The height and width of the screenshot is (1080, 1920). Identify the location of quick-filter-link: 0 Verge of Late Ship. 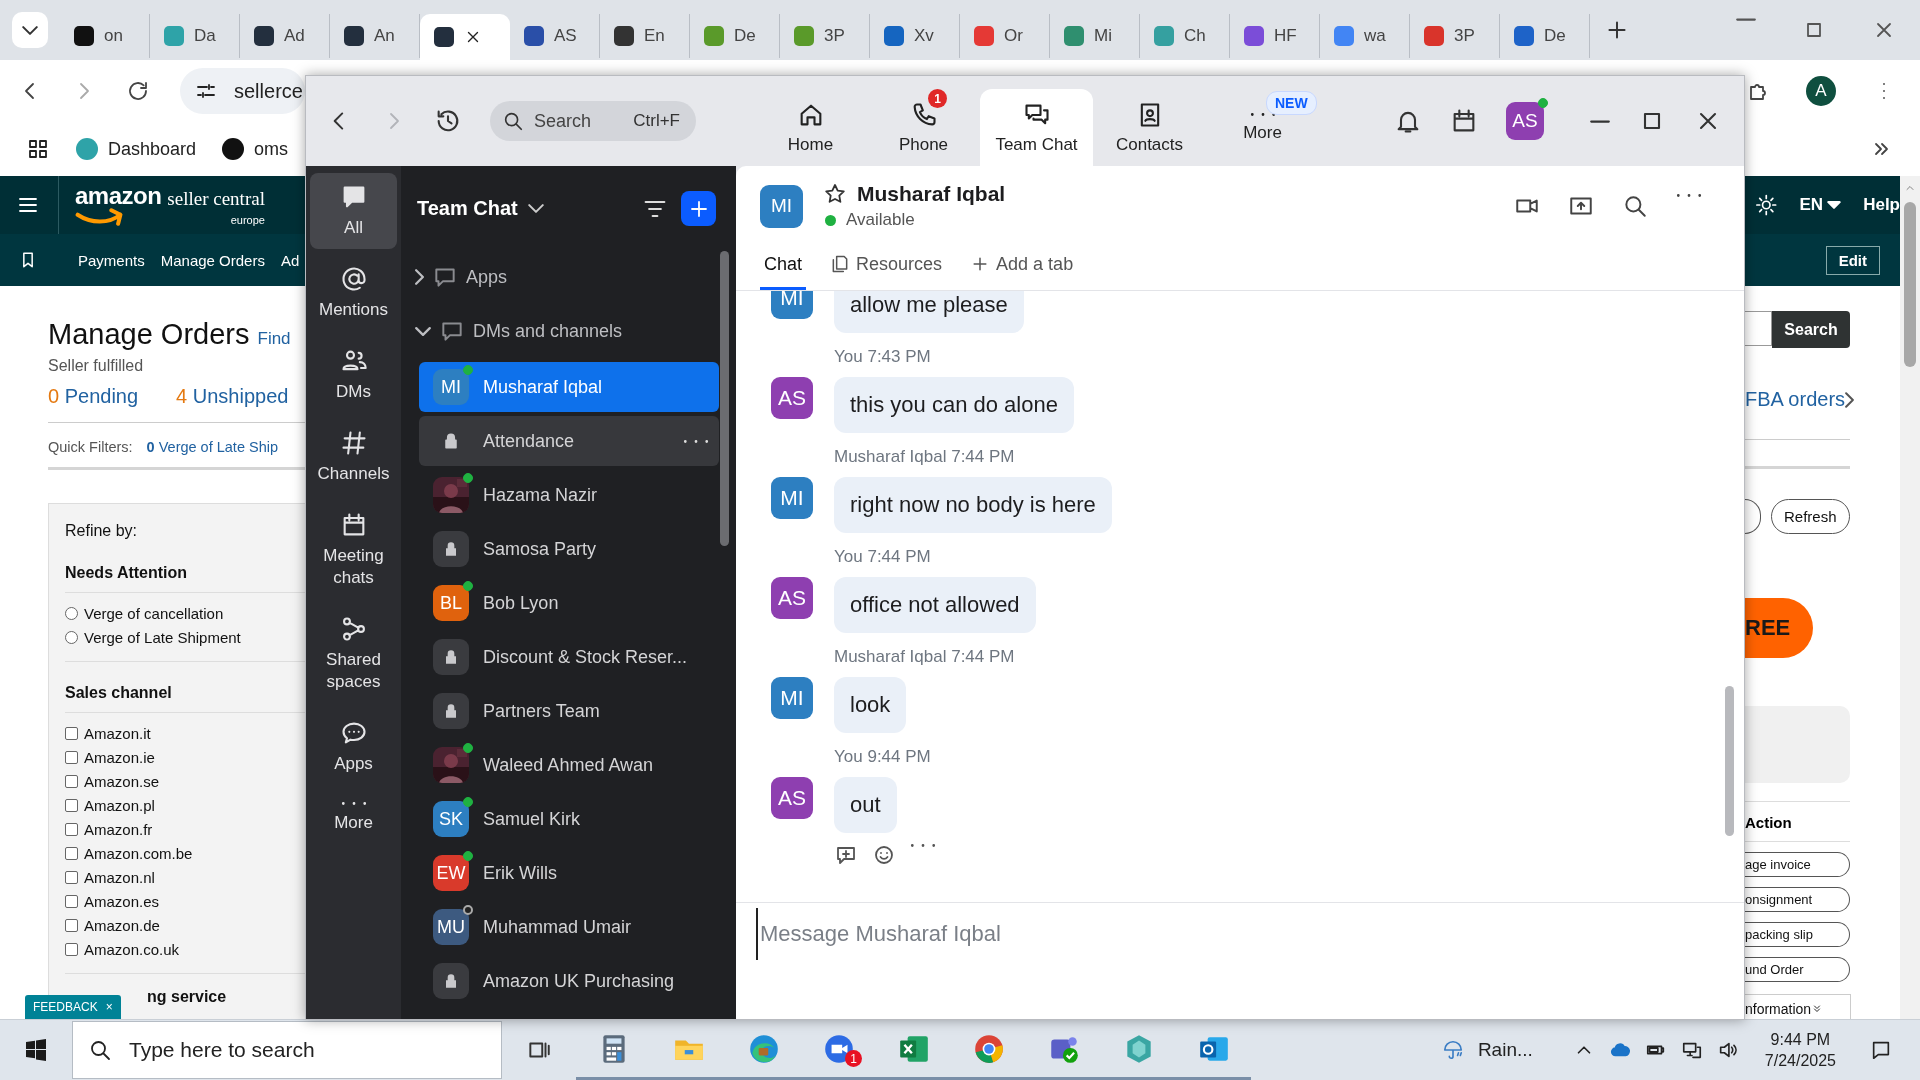
(212, 447).